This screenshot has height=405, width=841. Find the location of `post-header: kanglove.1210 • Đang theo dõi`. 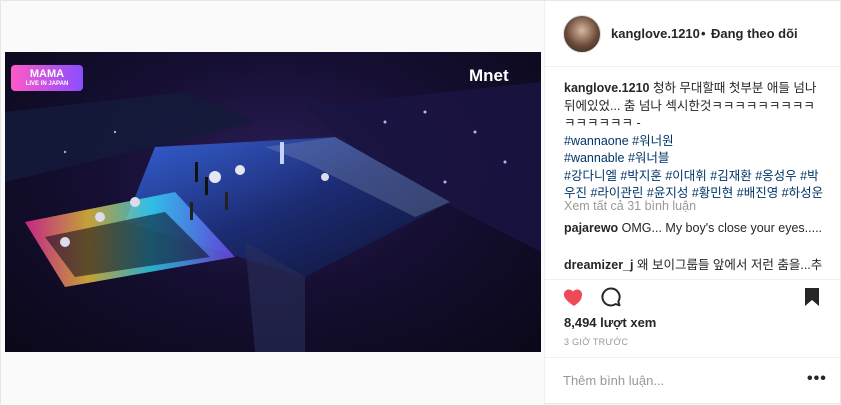

post-header: kanglove.1210 • Đang theo dõi is located at coordinates (693, 34).